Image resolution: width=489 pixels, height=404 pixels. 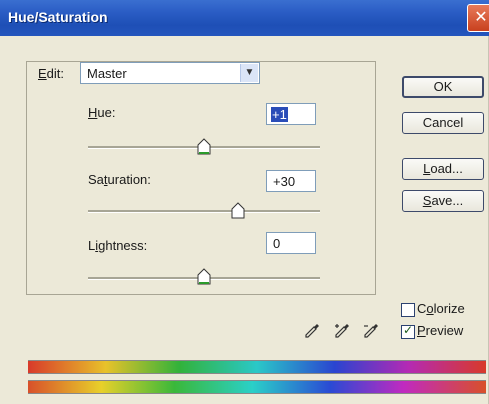 I want to click on lightness-slider-thumb, so click(x=204, y=277).